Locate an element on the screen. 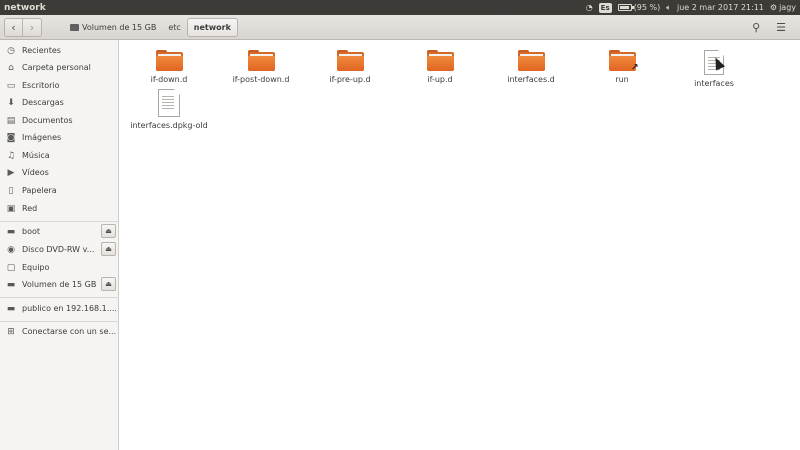  header-bar: ‹ › Volumen de 15 GB etc network ⚲ ☰ is located at coordinates (400, 27).